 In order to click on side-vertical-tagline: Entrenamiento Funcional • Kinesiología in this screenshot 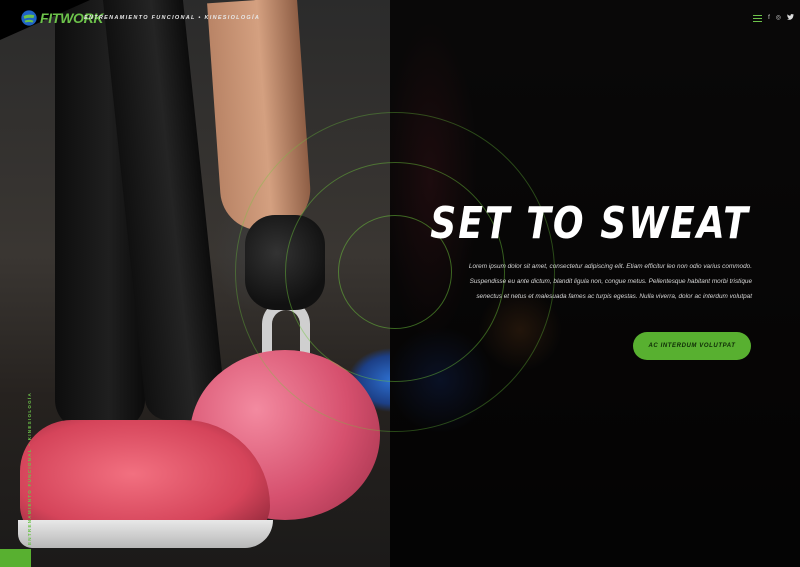, I will do `click(29, 468)`.